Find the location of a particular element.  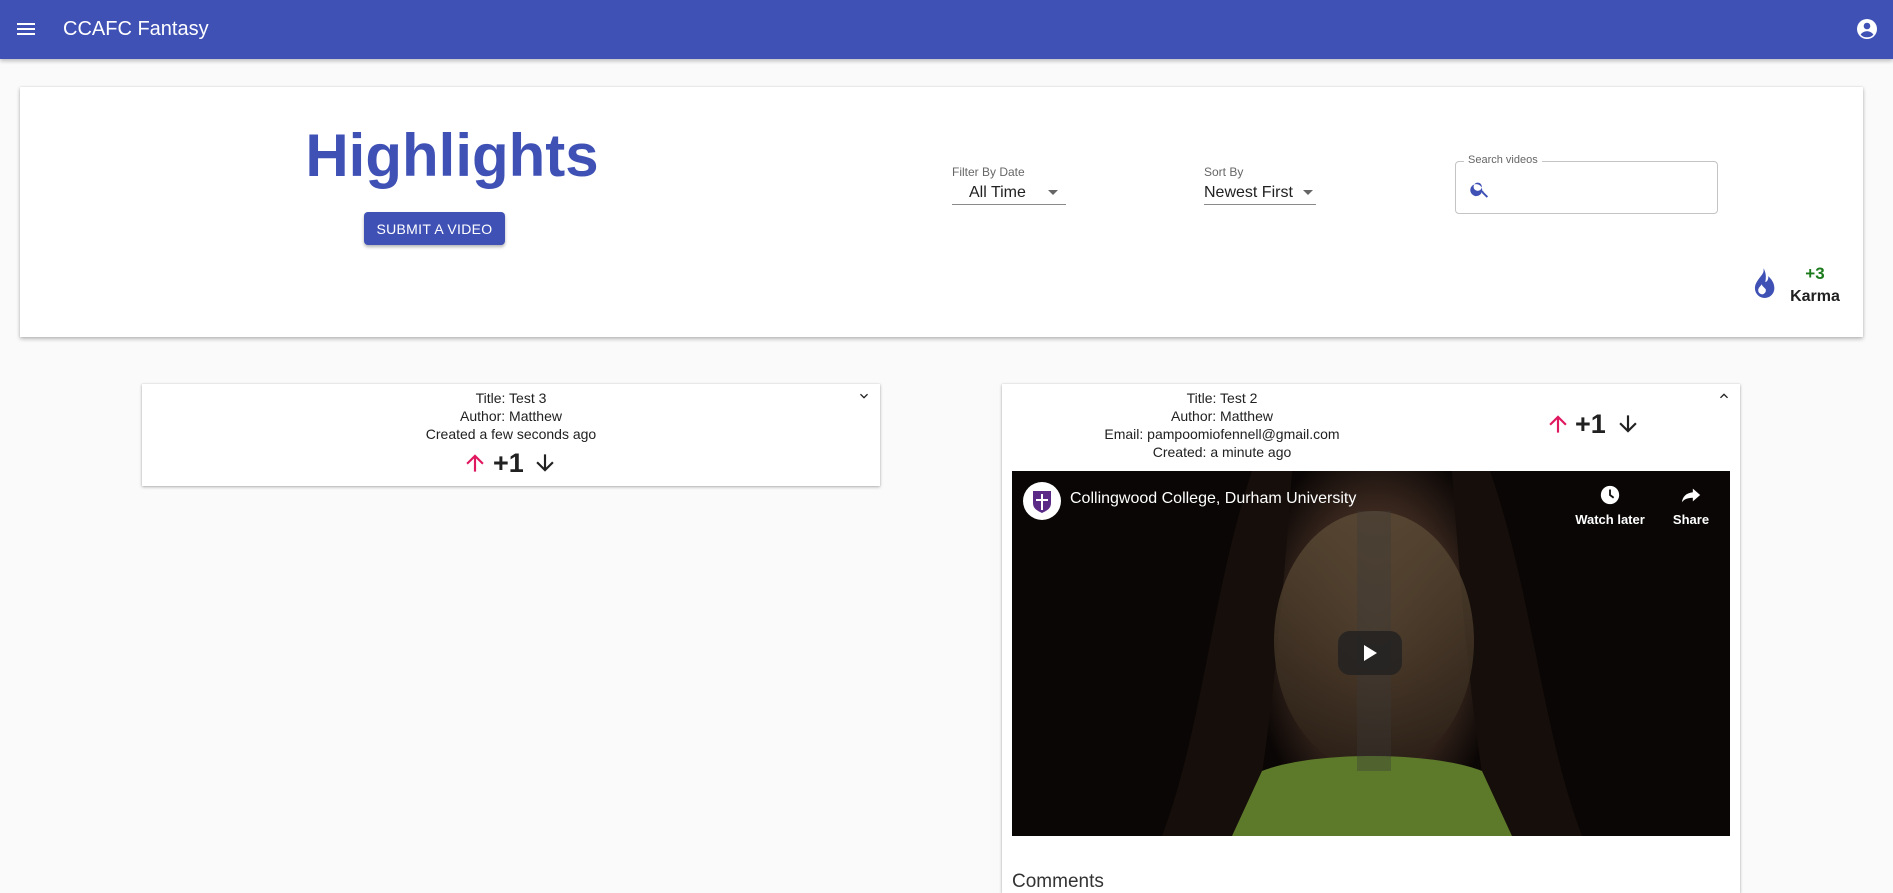

video-email: Email: pampoomiofennell@gmail.com is located at coordinates (1222, 434).